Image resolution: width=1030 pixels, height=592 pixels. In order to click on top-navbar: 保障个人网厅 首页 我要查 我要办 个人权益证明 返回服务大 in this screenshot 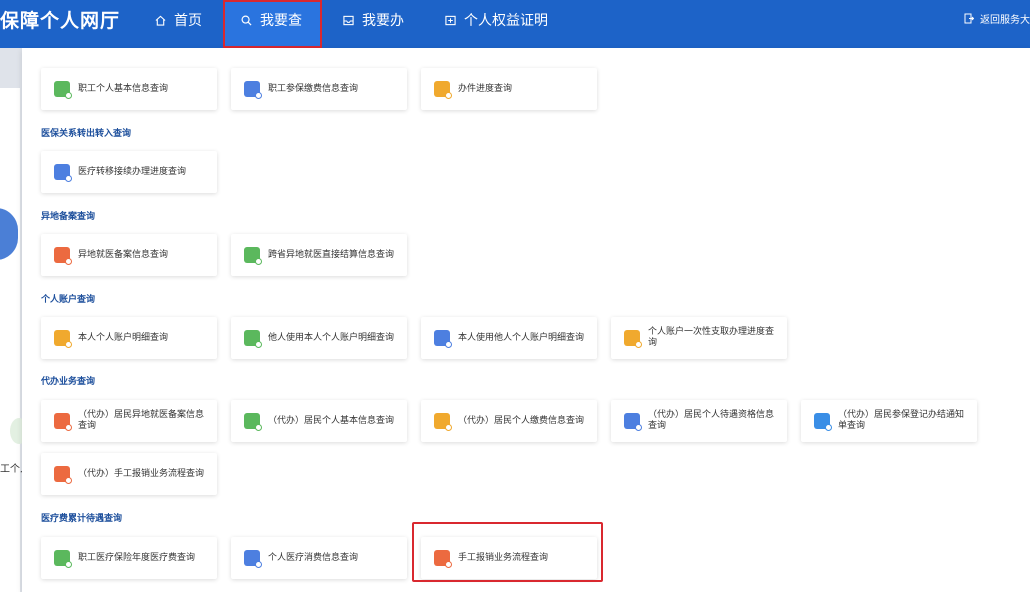, I will do `click(515, 24)`.